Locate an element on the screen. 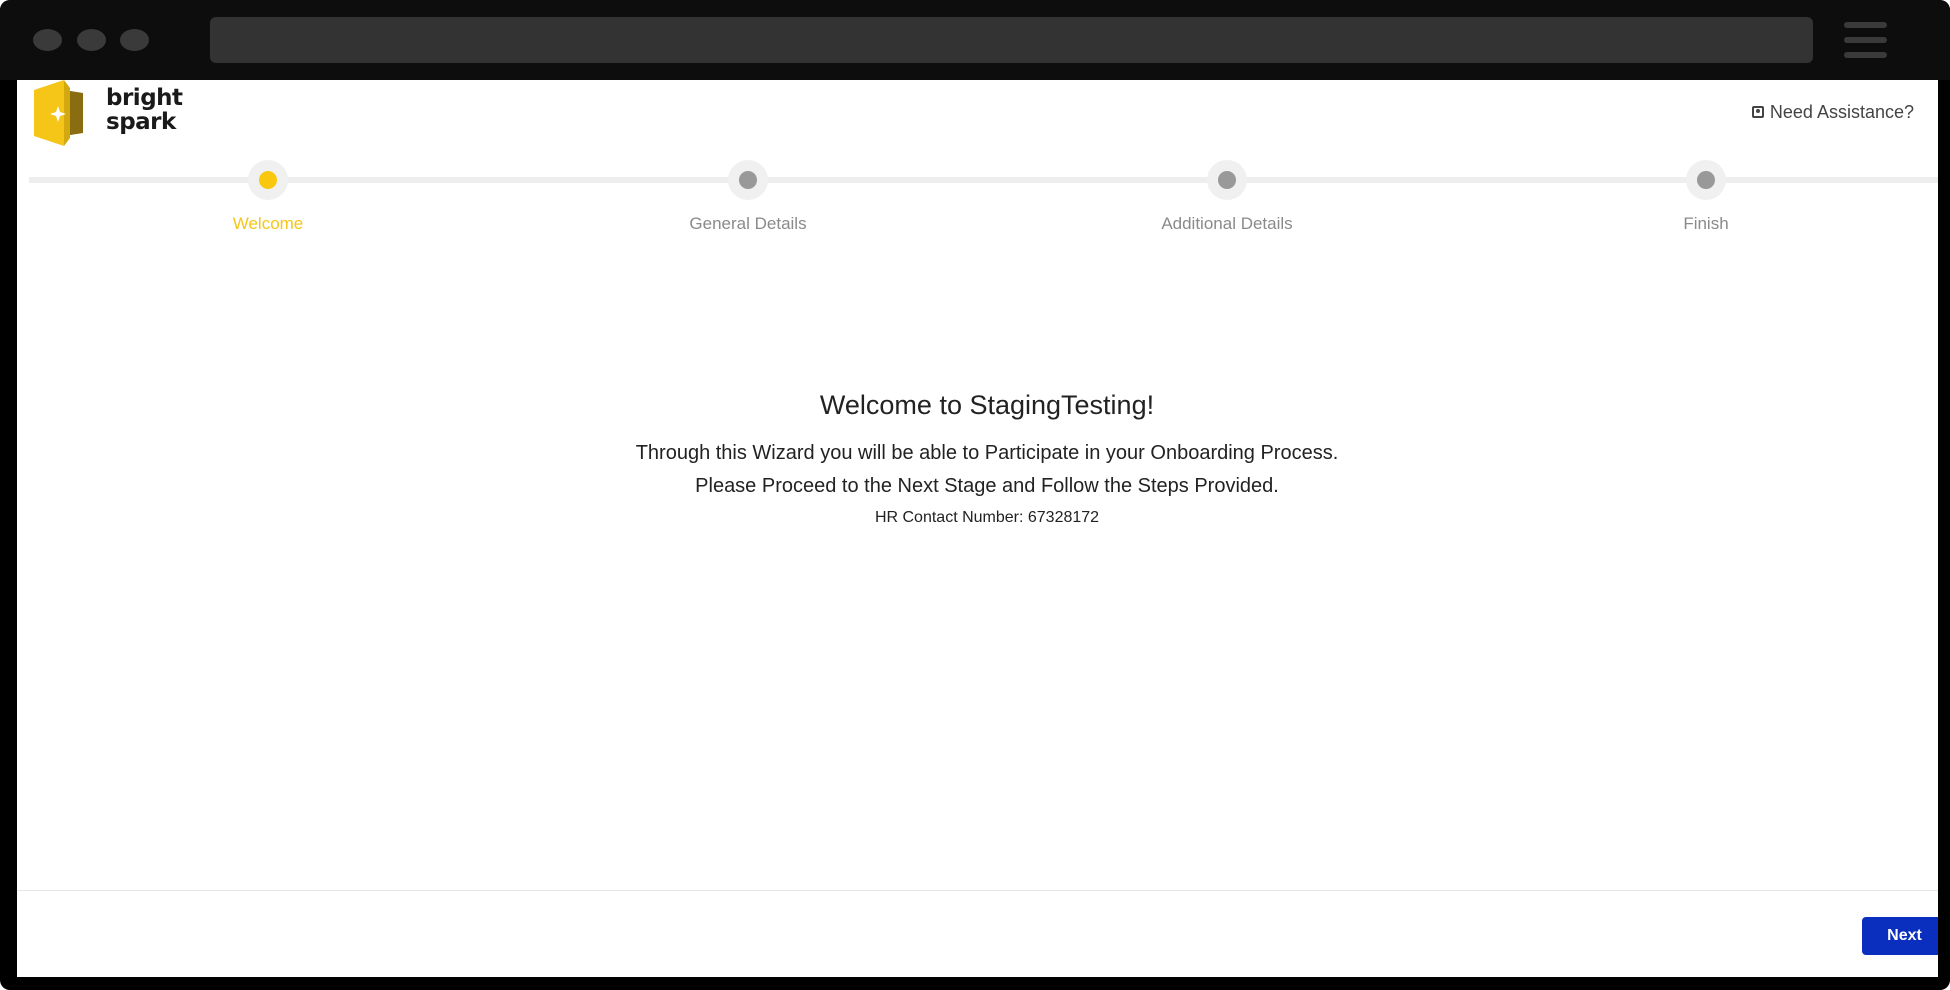 The width and height of the screenshot is (1950, 990). step-label: General Details is located at coordinates (748, 223).